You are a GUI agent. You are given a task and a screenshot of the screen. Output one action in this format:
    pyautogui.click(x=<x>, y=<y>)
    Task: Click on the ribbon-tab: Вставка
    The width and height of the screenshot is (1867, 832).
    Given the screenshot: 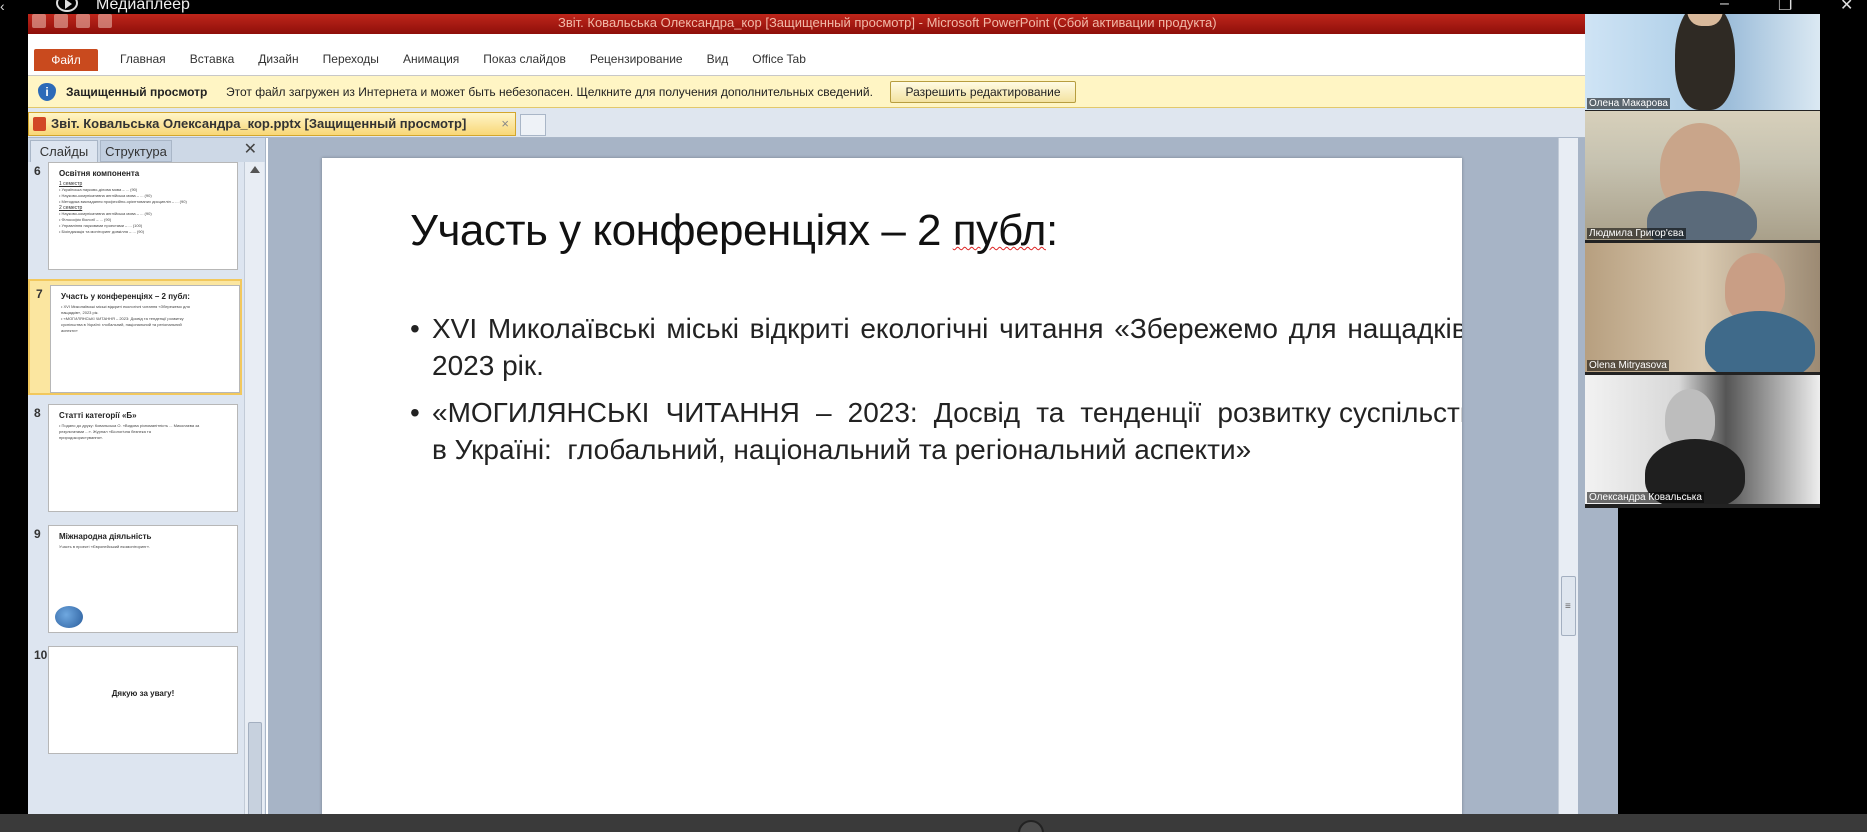 What is the action you would take?
    pyautogui.click(x=212, y=59)
    